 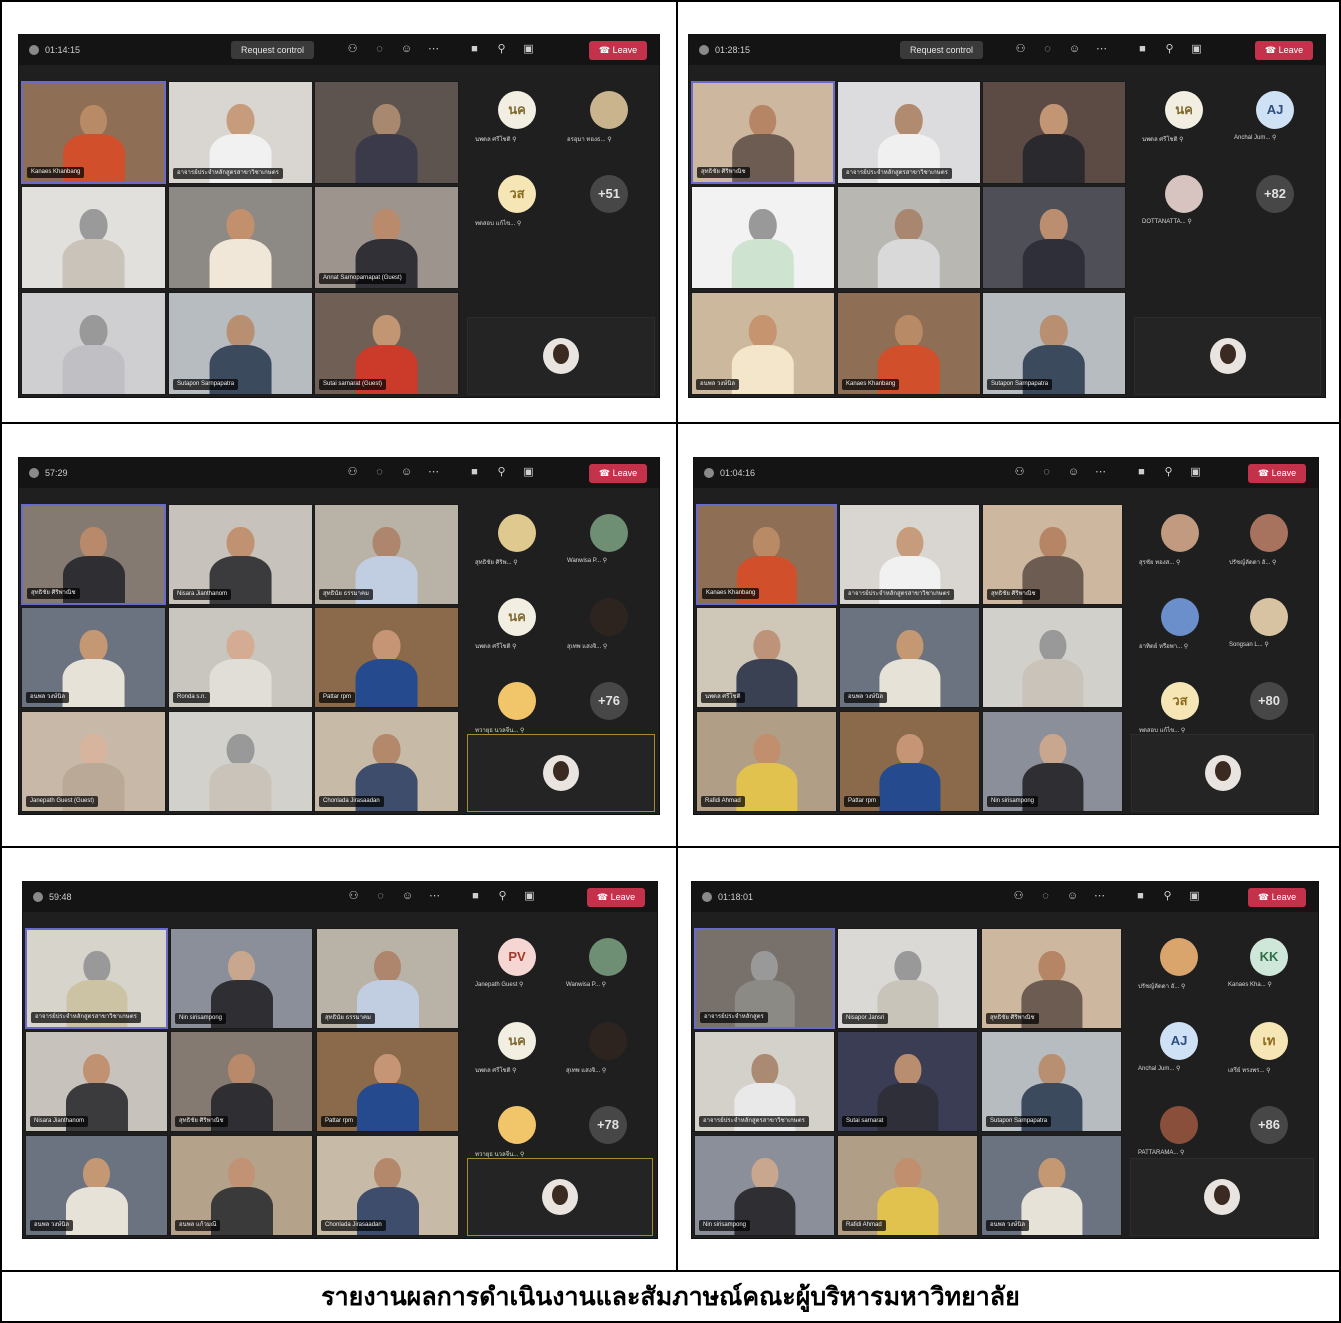 I want to click on overflow-count-badge: +78, so click(x=608, y=1125).